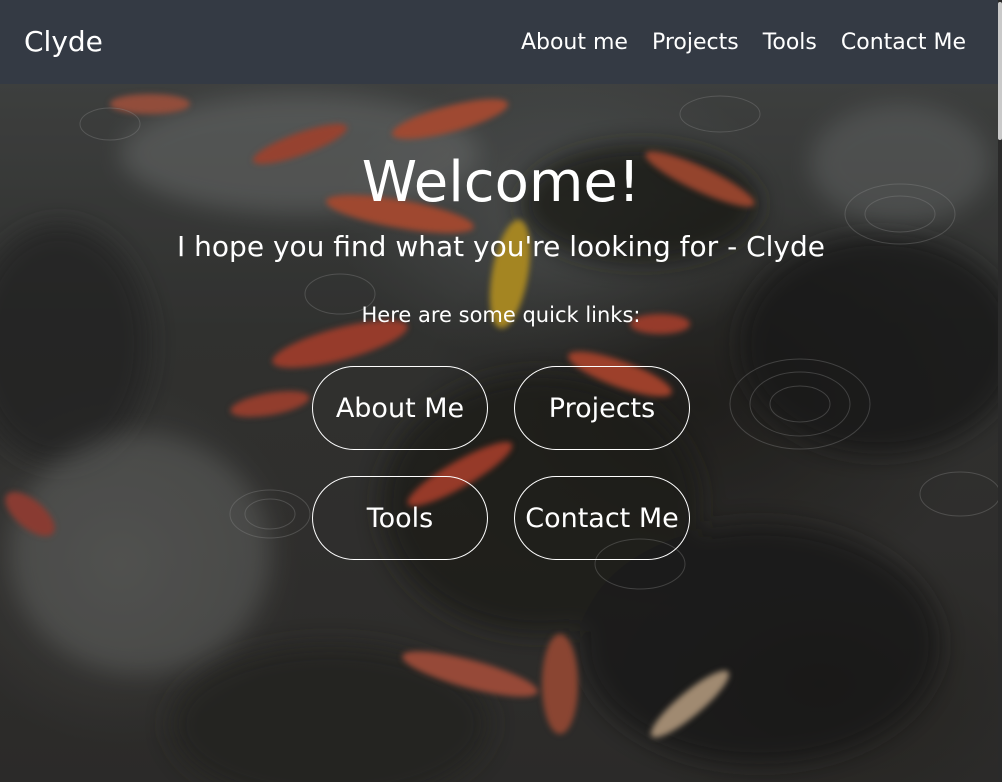 Image resolution: width=1002 pixels, height=782 pixels. I want to click on quick-link-tools-button: Tools, so click(400, 518).